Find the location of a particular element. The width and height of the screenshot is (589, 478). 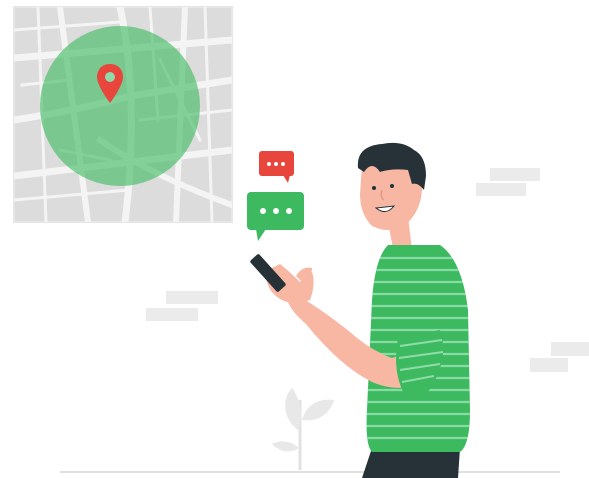

plant-icon is located at coordinates (303, 429).